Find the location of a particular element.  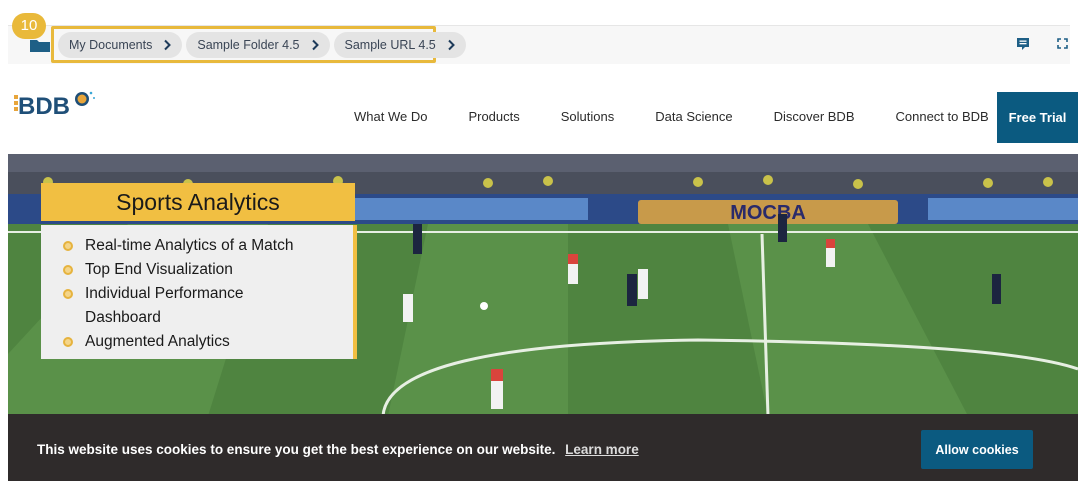

breadcrumb-item-label: Sample URL 4.5 is located at coordinates (390, 45).